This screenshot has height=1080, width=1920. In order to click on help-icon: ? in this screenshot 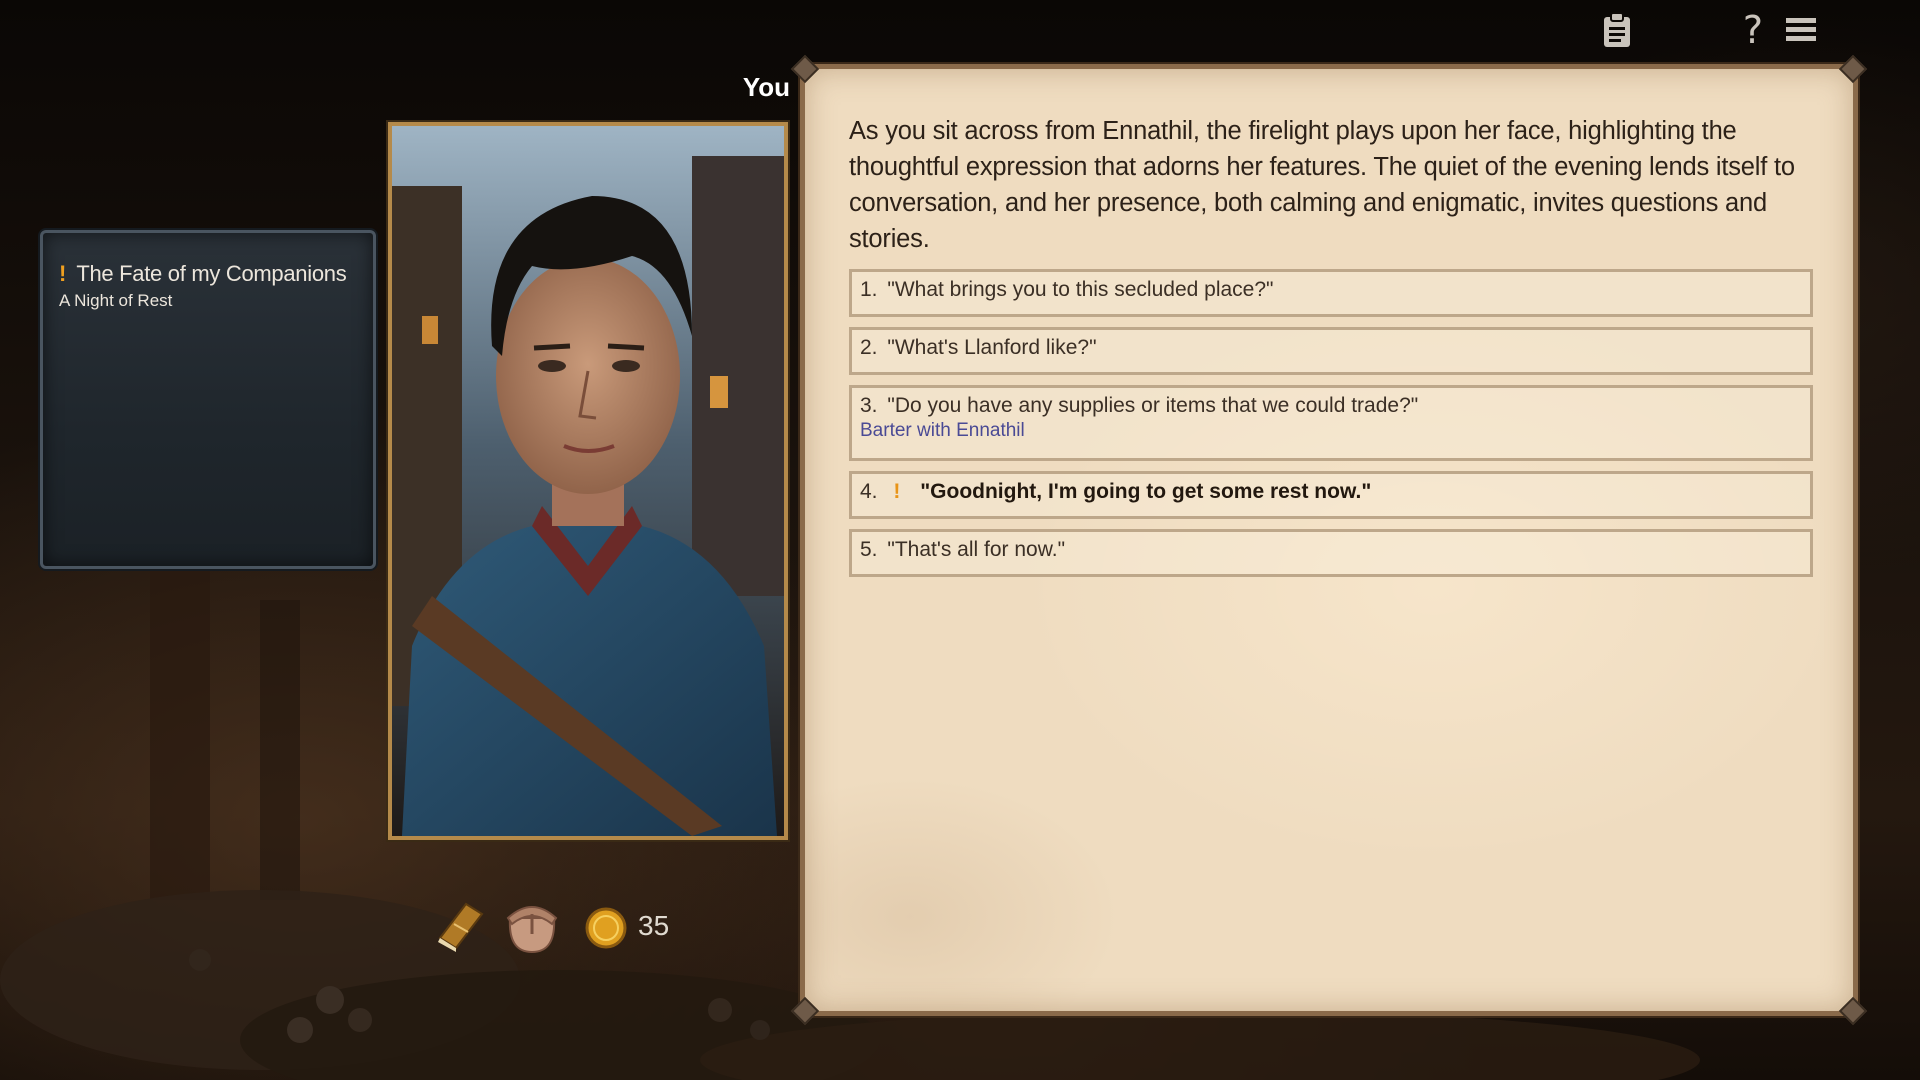, I will do `click(1753, 30)`.